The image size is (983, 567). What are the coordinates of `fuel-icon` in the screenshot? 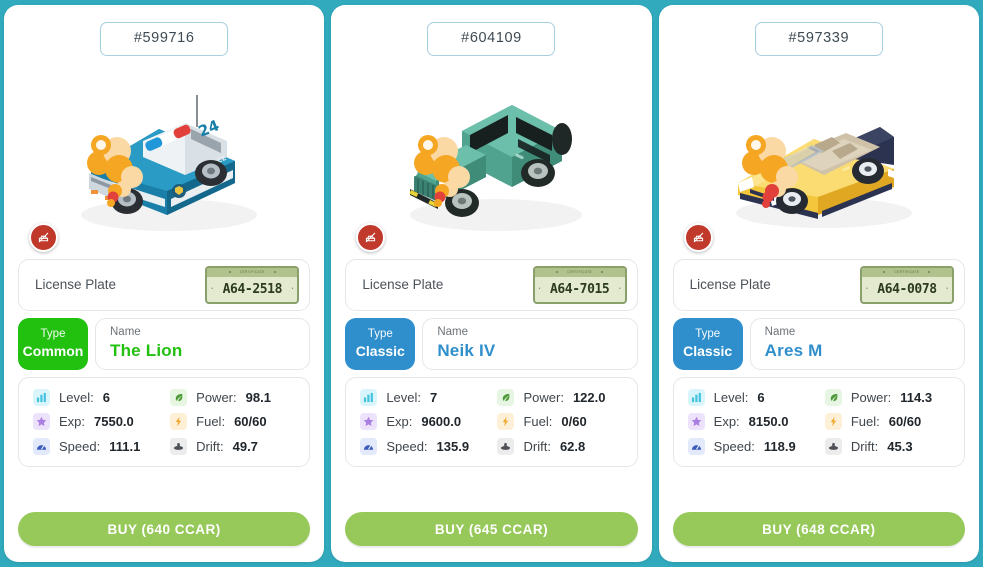 It's located at (833, 422).